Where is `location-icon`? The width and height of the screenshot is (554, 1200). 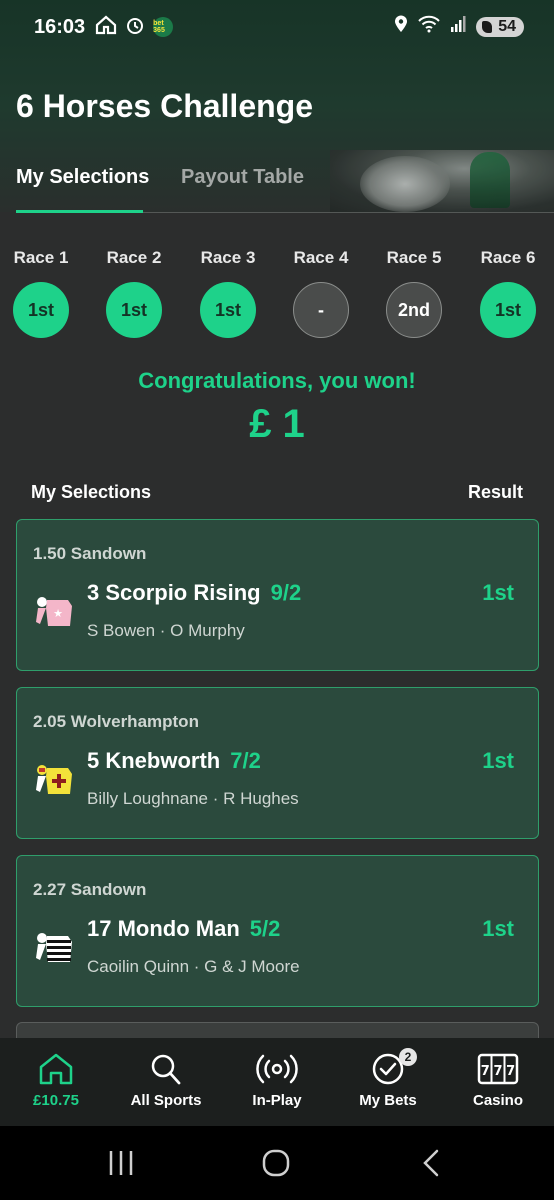
location-icon is located at coordinates (401, 27).